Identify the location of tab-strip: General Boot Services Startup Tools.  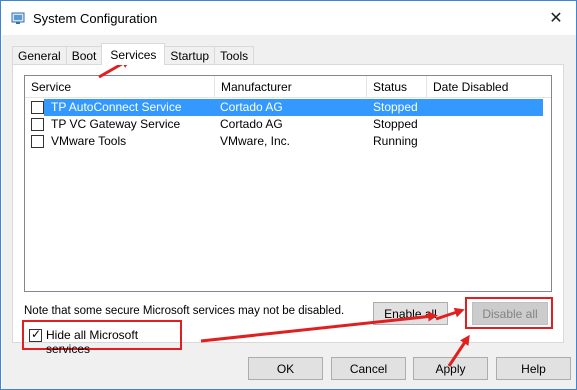
(133, 54).